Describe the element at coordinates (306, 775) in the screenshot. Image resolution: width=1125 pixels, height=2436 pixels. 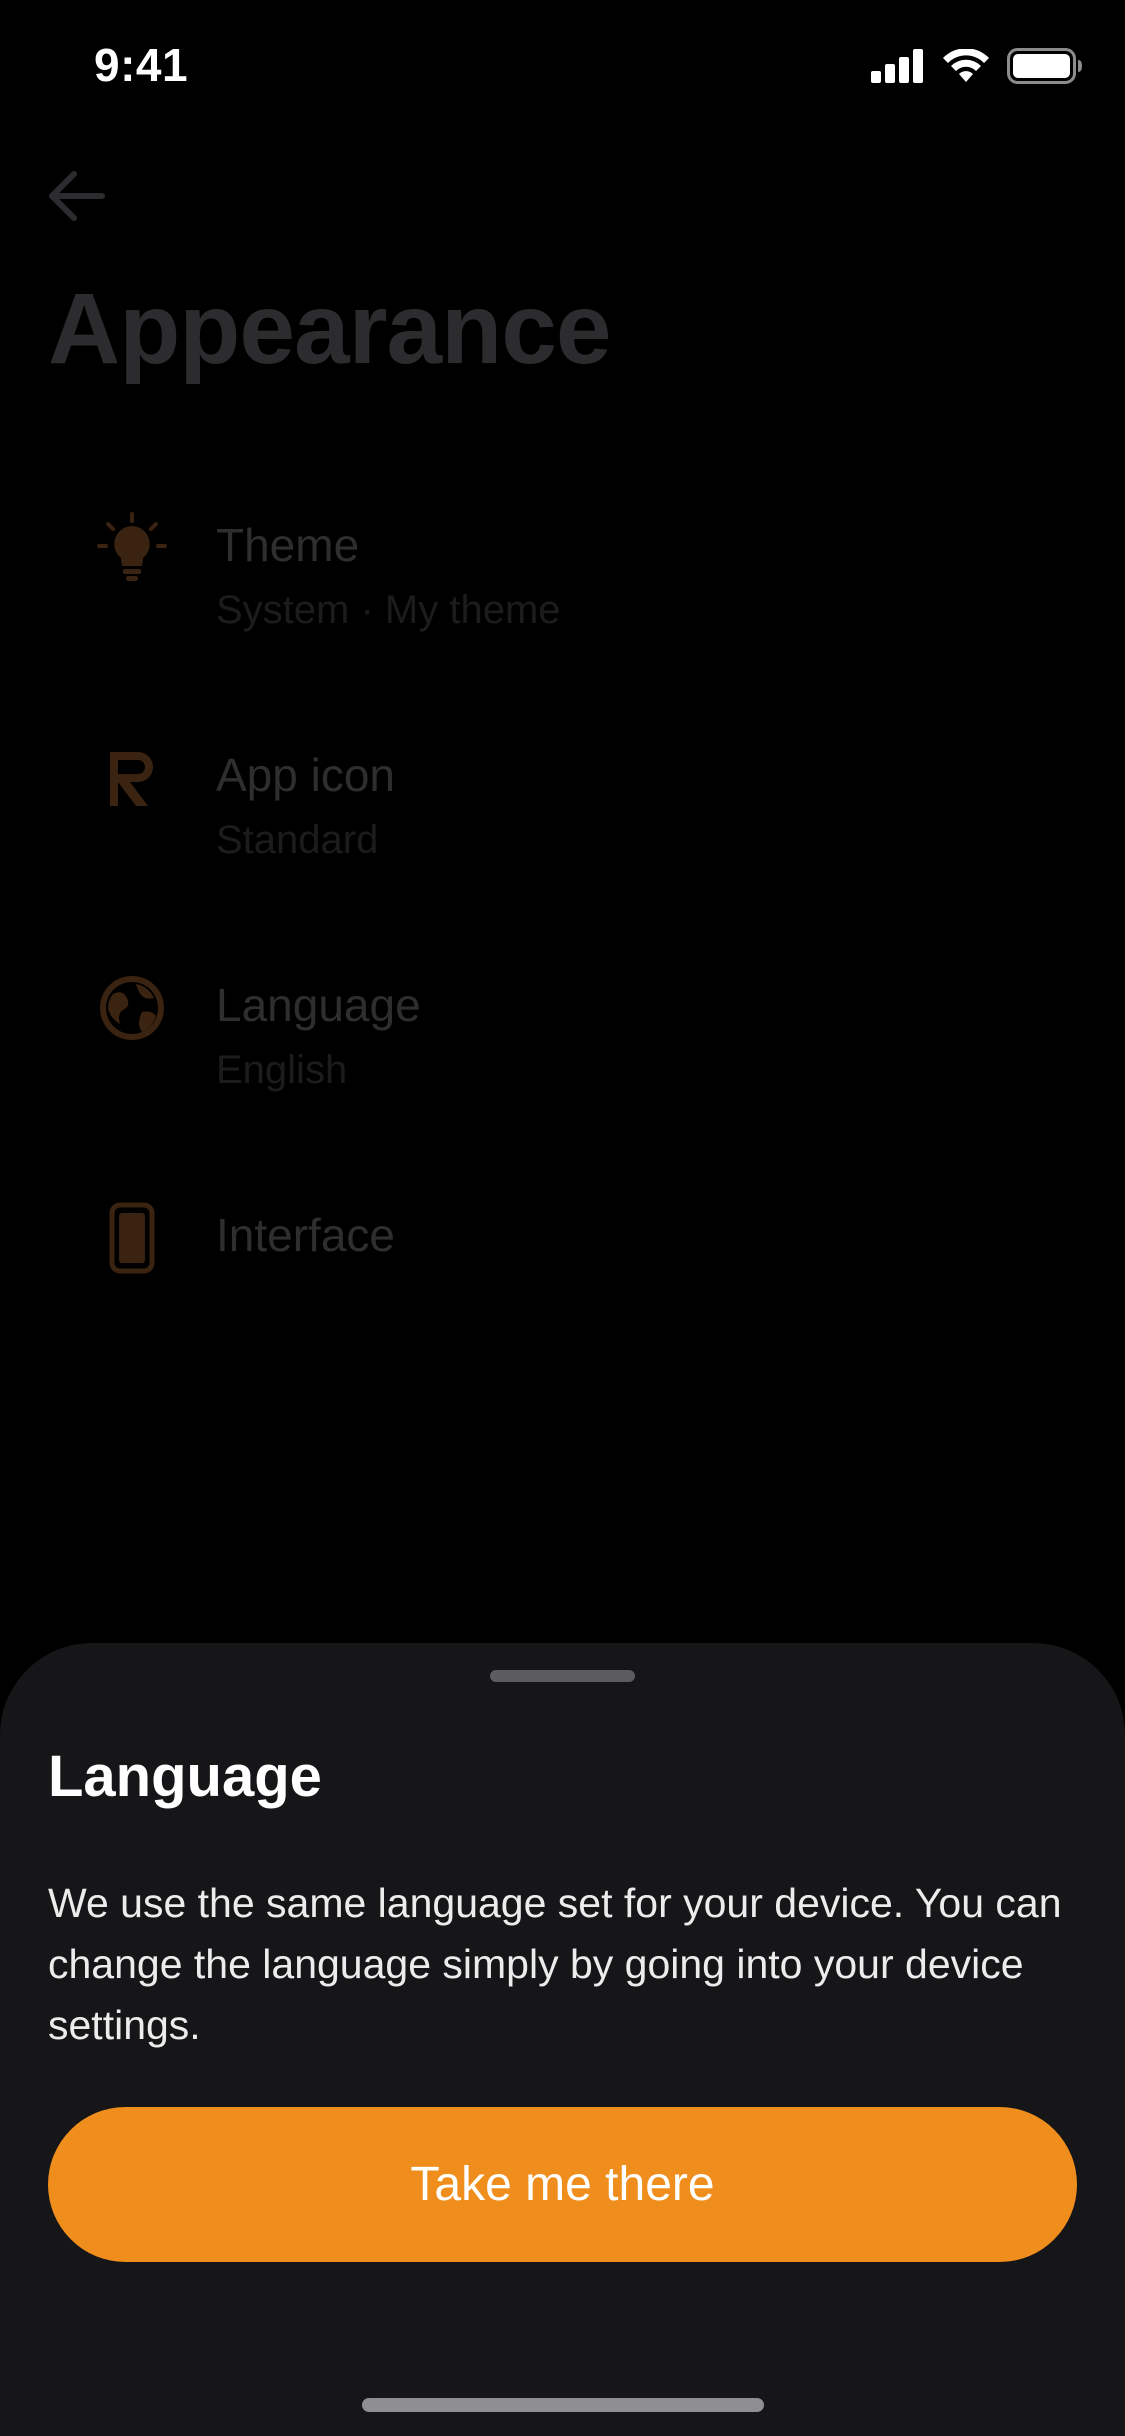
I see `settings-item-label: App icon` at that location.